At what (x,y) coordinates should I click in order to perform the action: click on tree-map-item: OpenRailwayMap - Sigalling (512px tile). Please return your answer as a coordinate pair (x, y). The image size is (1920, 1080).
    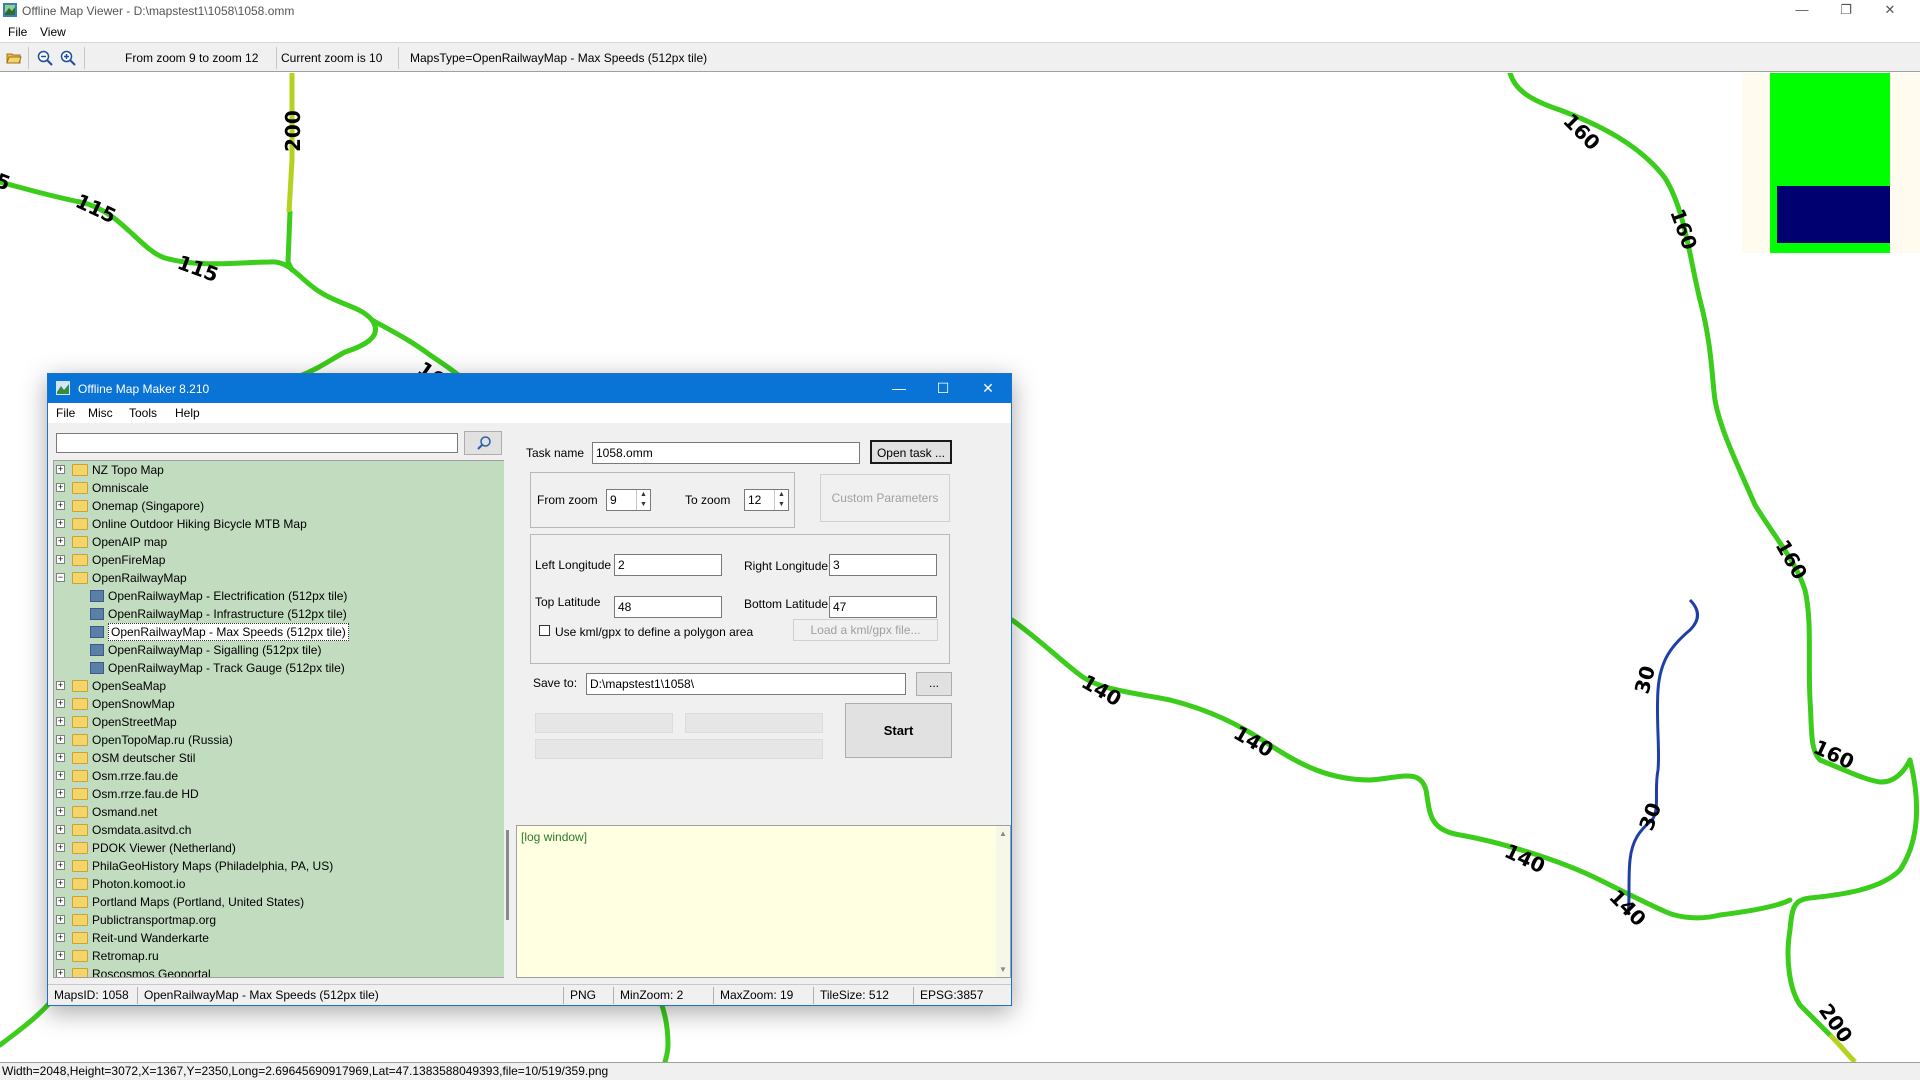
    Looking at the image, I should click on (279, 650).